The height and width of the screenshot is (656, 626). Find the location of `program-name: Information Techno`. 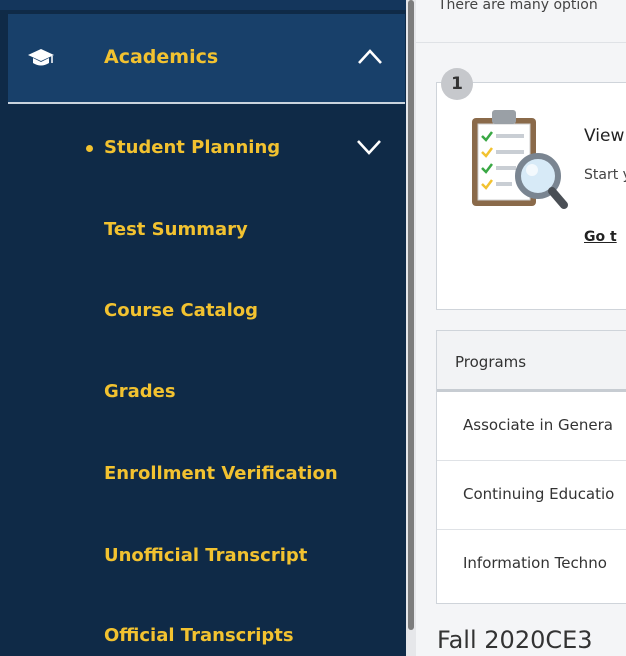

program-name: Information Techno is located at coordinates (535, 563).